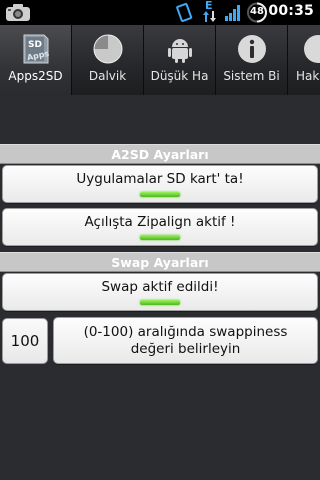 The width and height of the screenshot is (320, 480). What do you see at coordinates (308, 76) in the screenshot?
I see `tab-label: Hak` at bounding box center [308, 76].